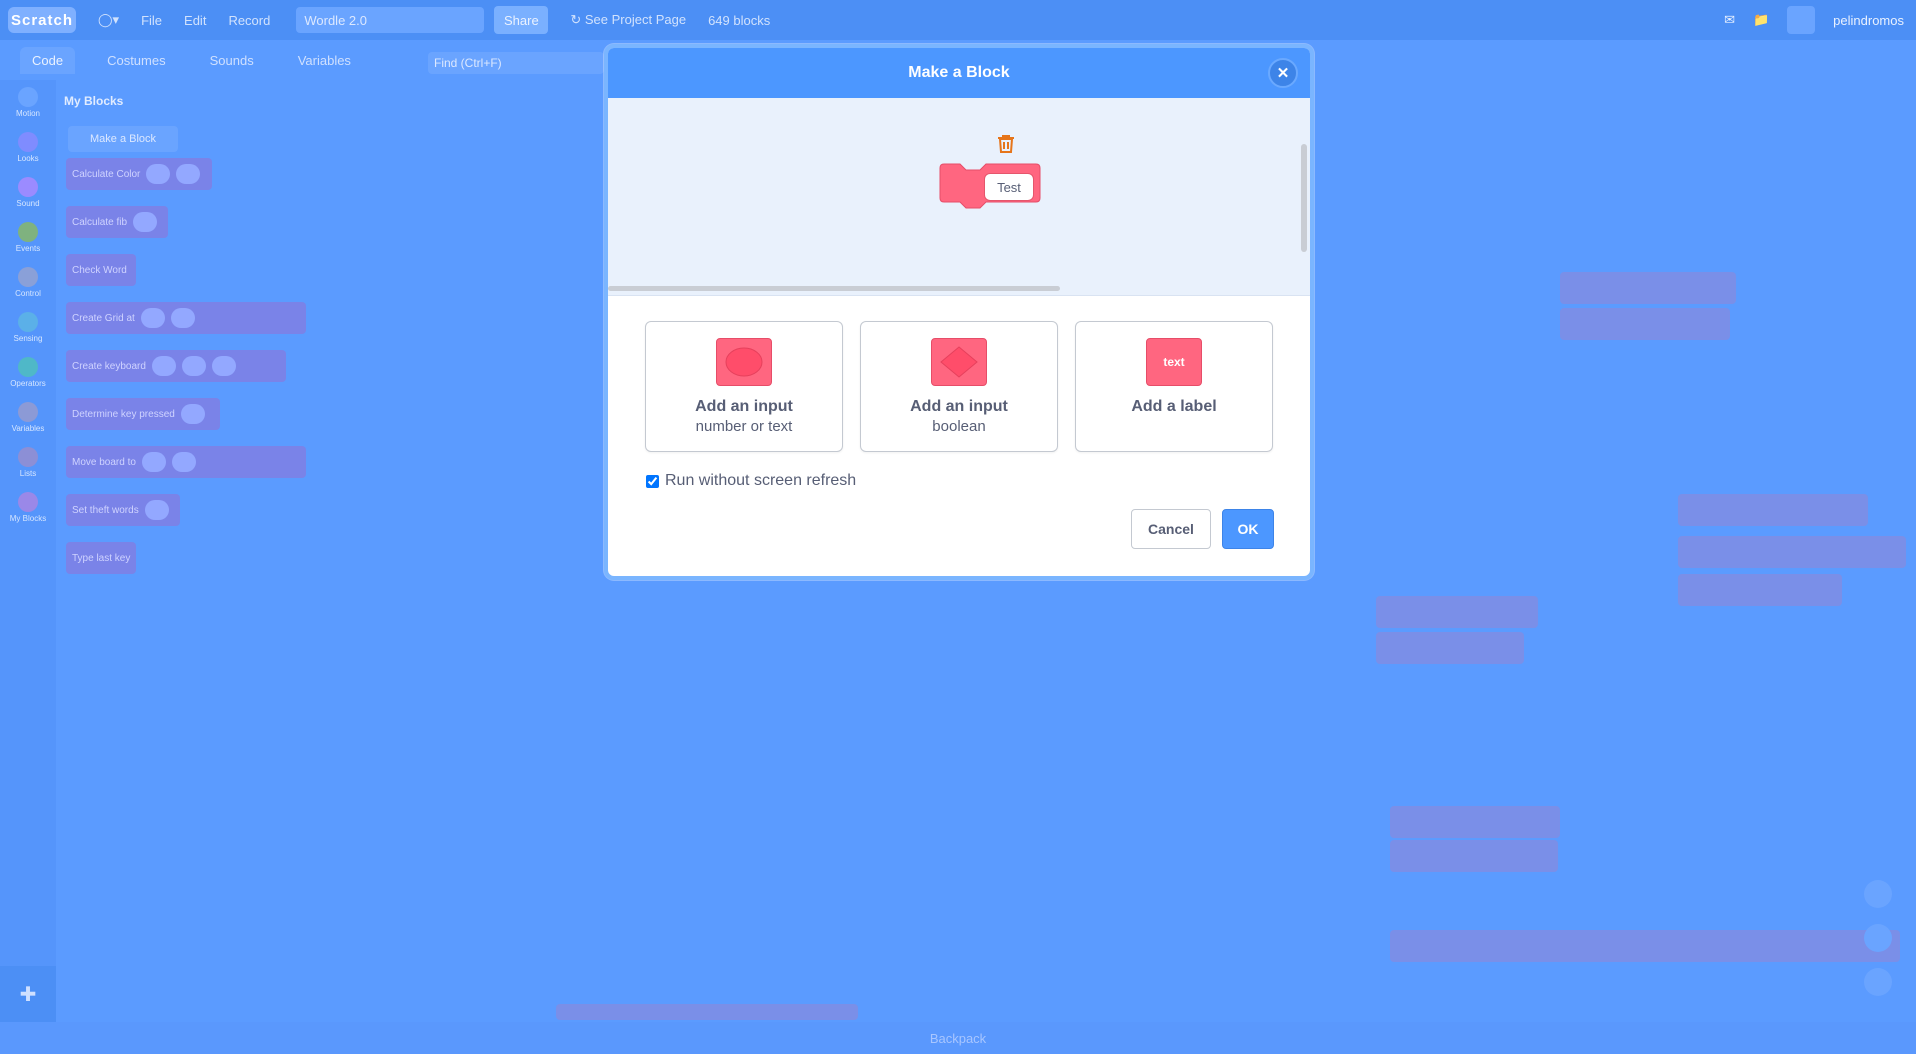 Image resolution: width=1916 pixels, height=1054 pixels. What do you see at coordinates (28, 203) in the screenshot?
I see `category-label: Sound` at bounding box center [28, 203].